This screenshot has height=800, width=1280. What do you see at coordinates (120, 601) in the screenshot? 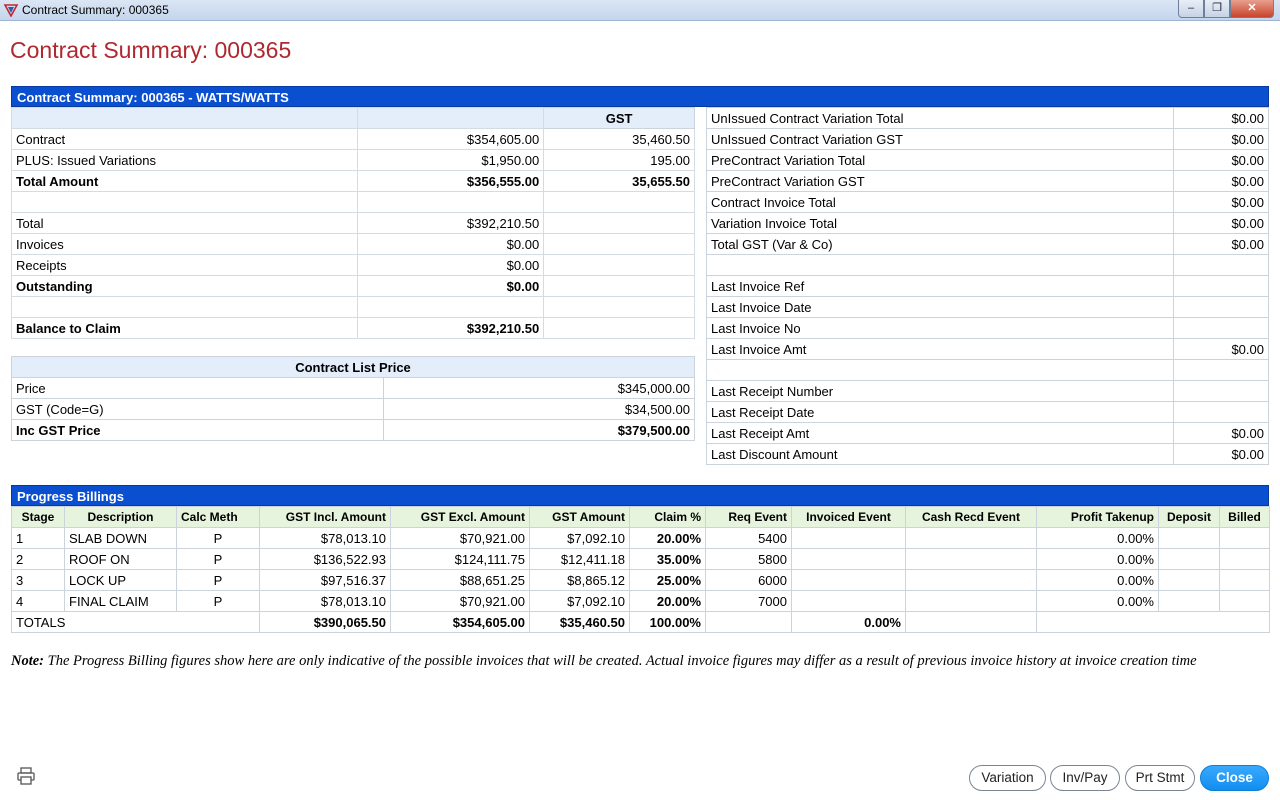
I see `table-cell: FINAL CLAIM` at bounding box center [120, 601].